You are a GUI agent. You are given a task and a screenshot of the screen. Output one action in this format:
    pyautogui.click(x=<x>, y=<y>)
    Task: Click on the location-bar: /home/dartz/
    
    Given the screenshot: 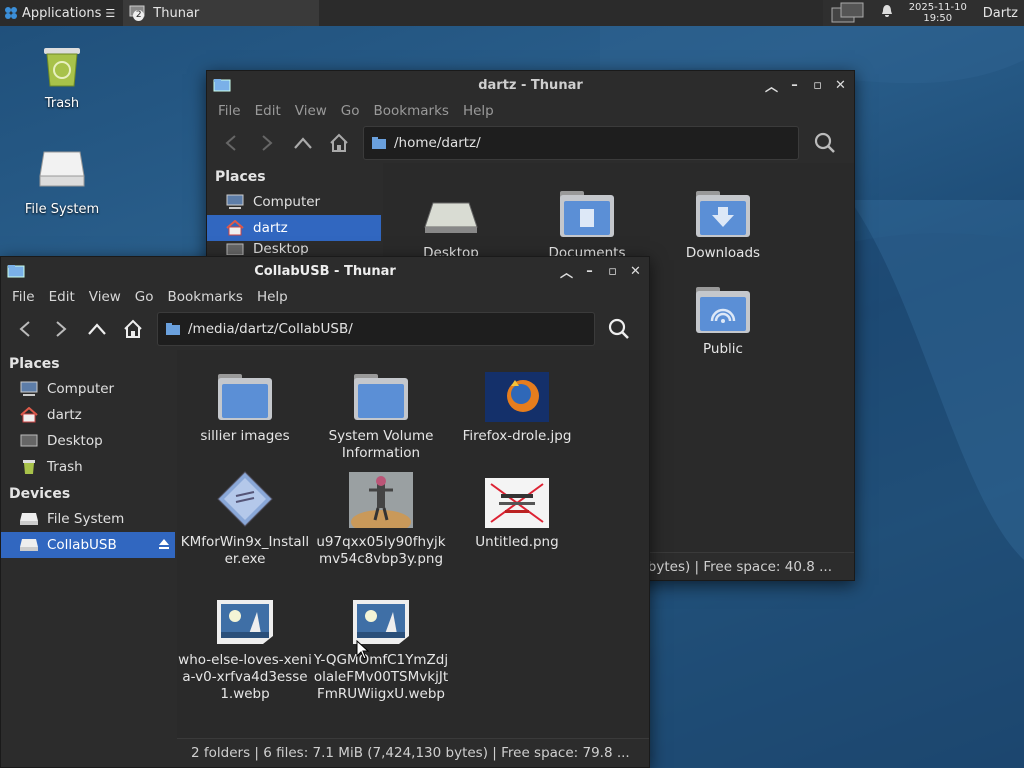 What is the action you would take?
    pyautogui.click(x=581, y=143)
    